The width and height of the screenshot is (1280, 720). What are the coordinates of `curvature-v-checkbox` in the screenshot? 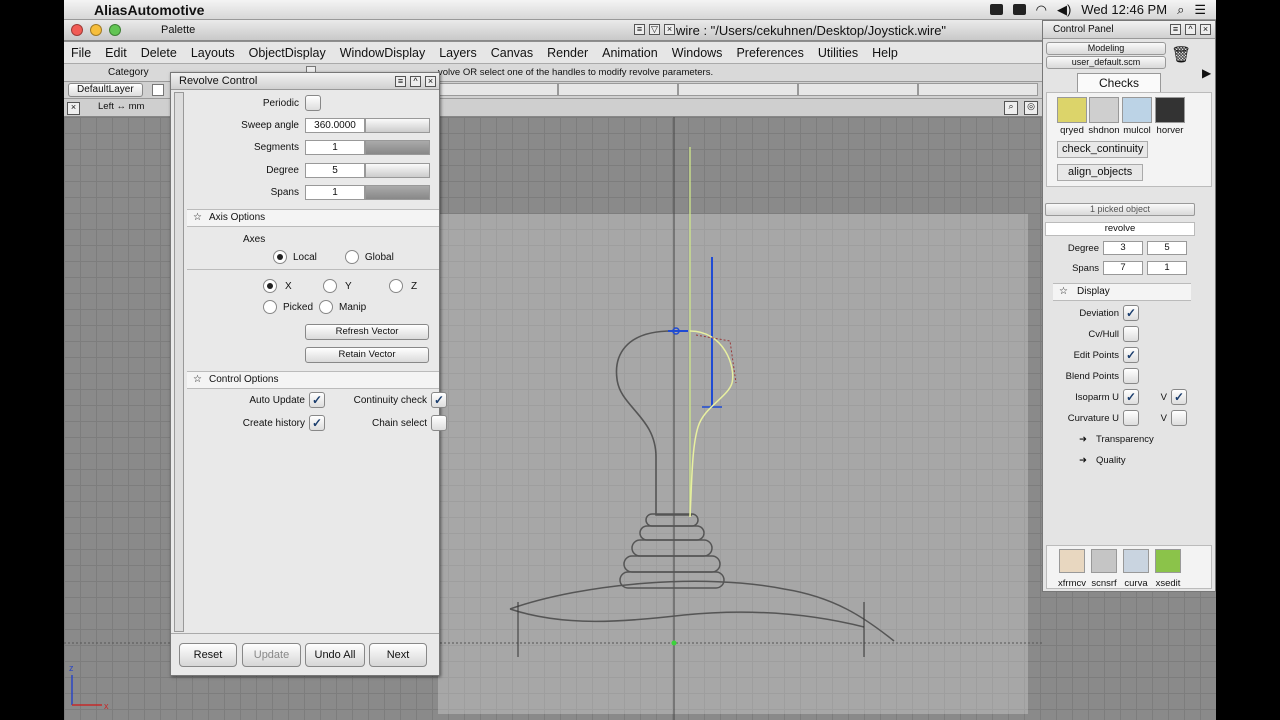 It's located at (1179, 418).